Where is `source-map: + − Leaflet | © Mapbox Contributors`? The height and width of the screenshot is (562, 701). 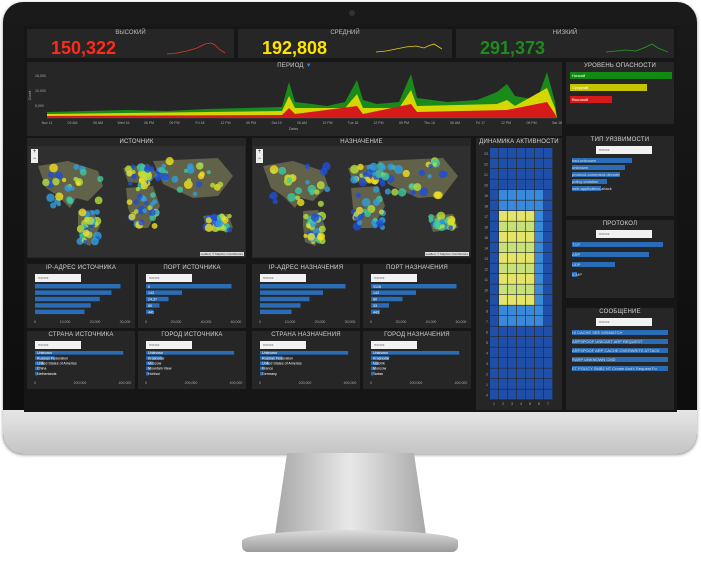
source-map: + − Leaflet | © Mapbox Contributors is located at coordinates (136, 201).